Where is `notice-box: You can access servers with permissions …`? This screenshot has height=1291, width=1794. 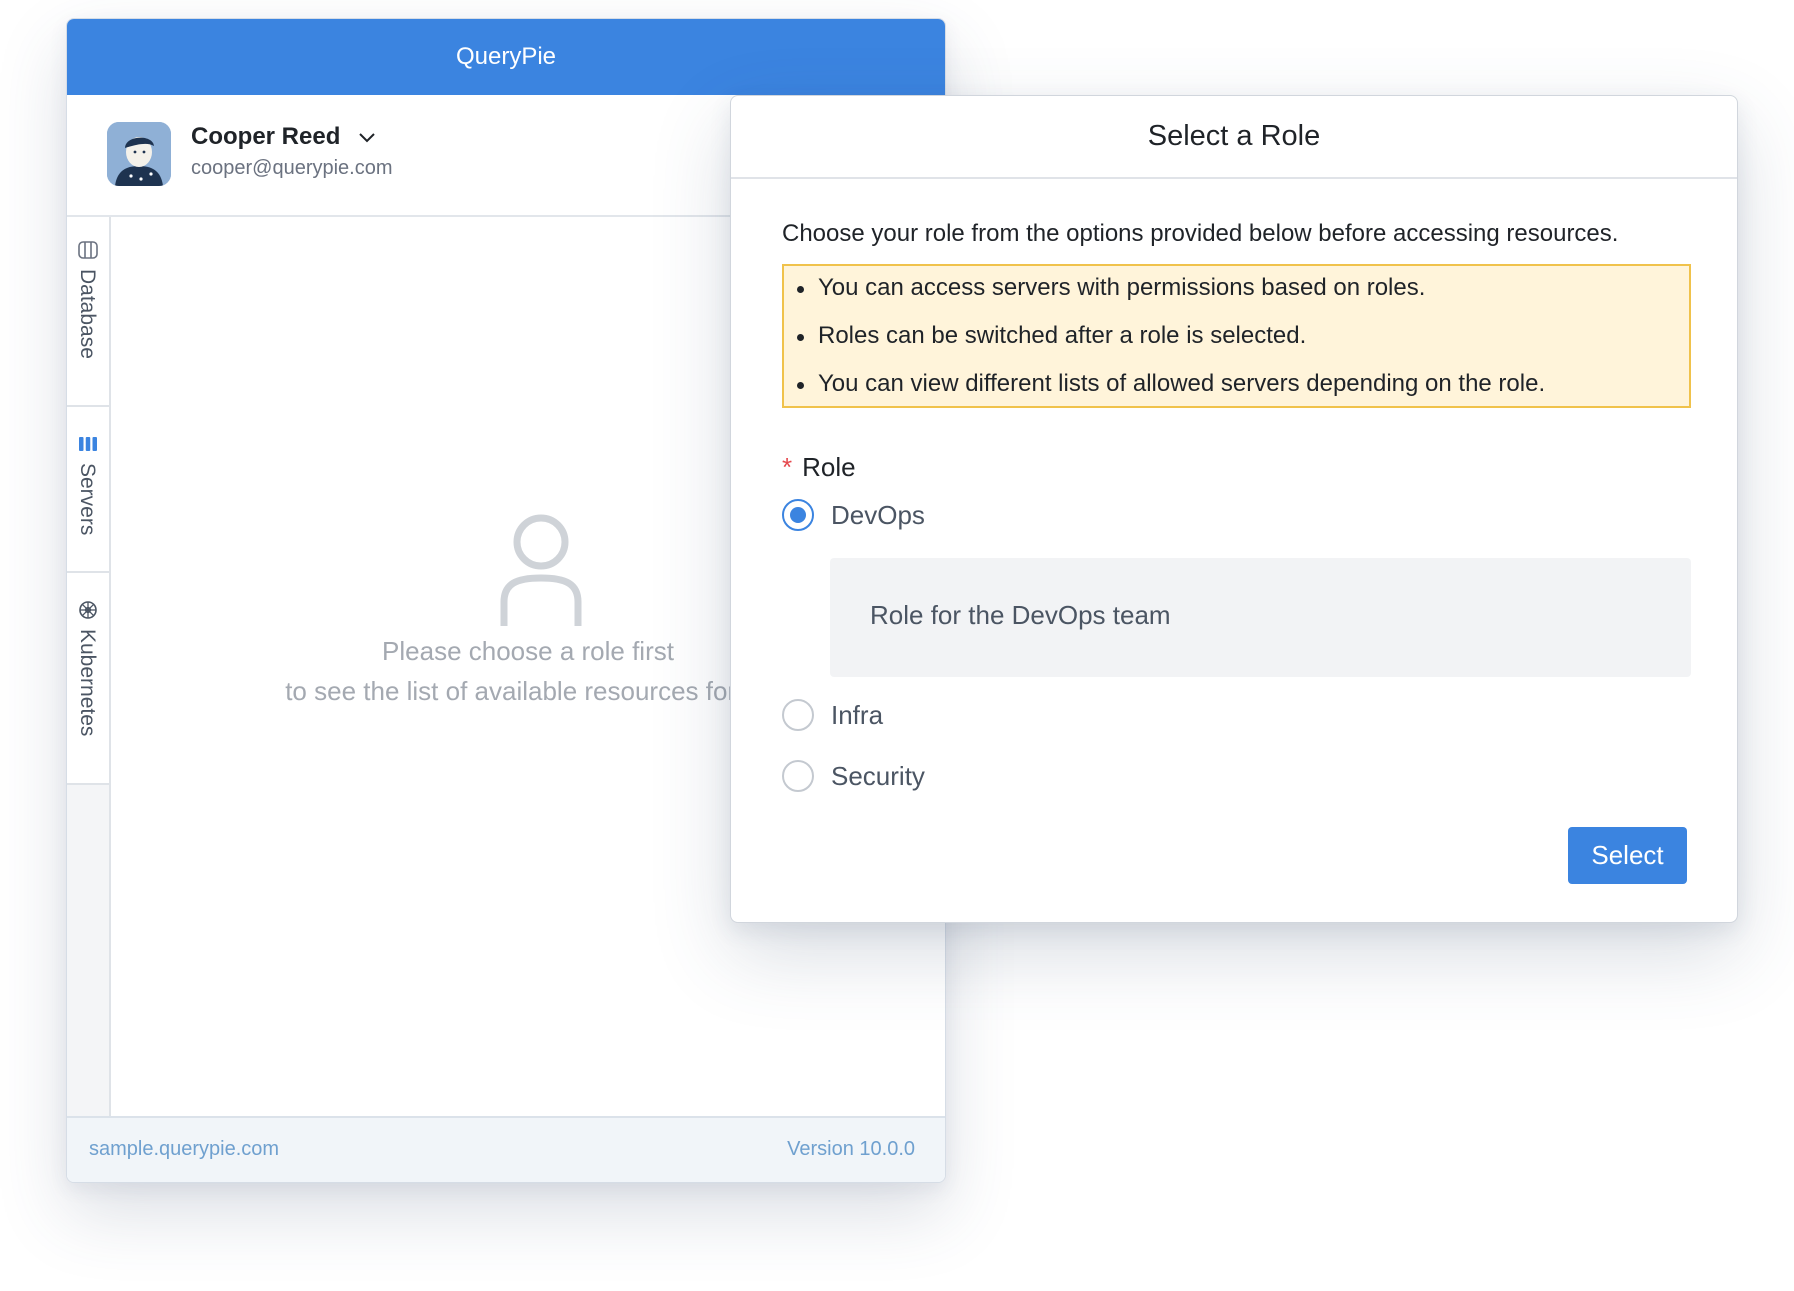 notice-box: You can access servers with permissions … is located at coordinates (1236, 336).